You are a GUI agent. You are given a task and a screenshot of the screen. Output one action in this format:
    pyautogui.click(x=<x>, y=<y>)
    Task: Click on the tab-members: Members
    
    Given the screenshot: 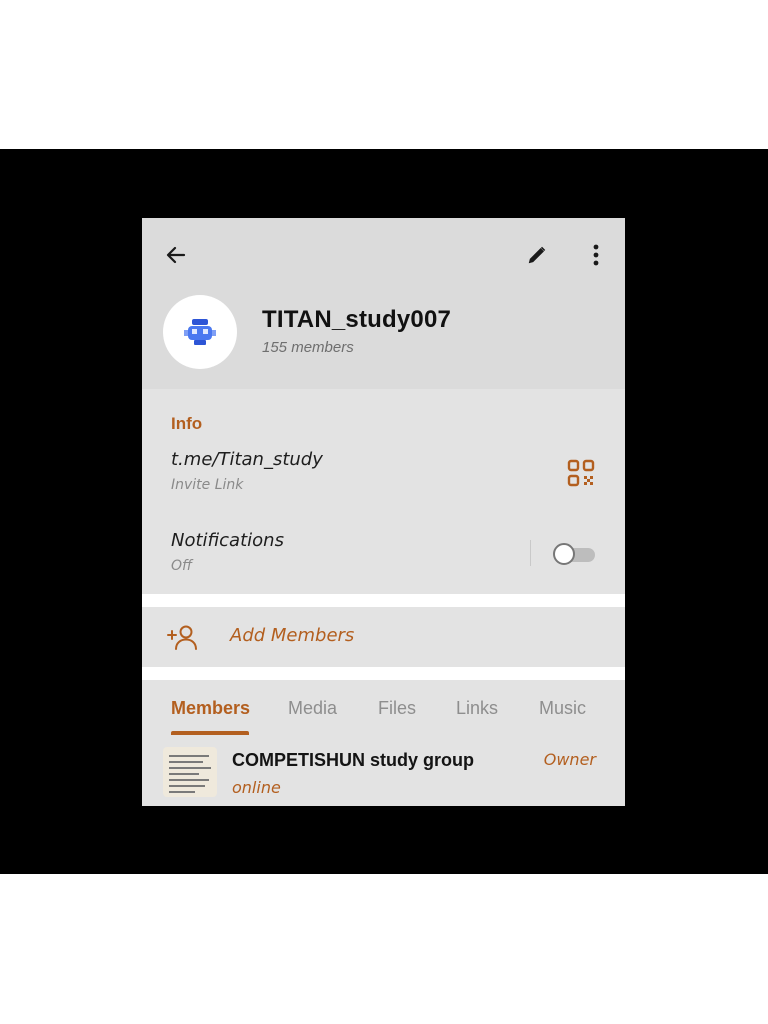 What is the action you would take?
    pyautogui.click(x=210, y=708)
    